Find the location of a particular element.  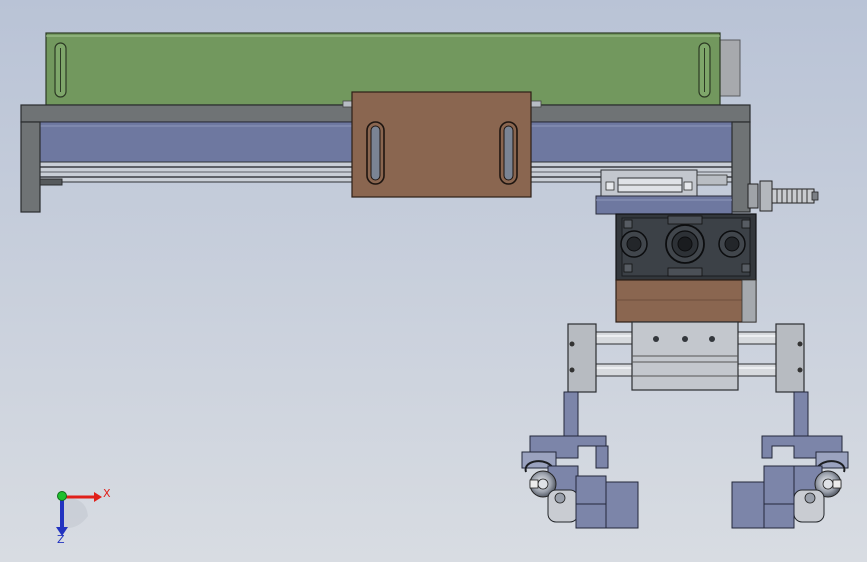

triad-y-axis-dot is located at coordinates (62, 496).